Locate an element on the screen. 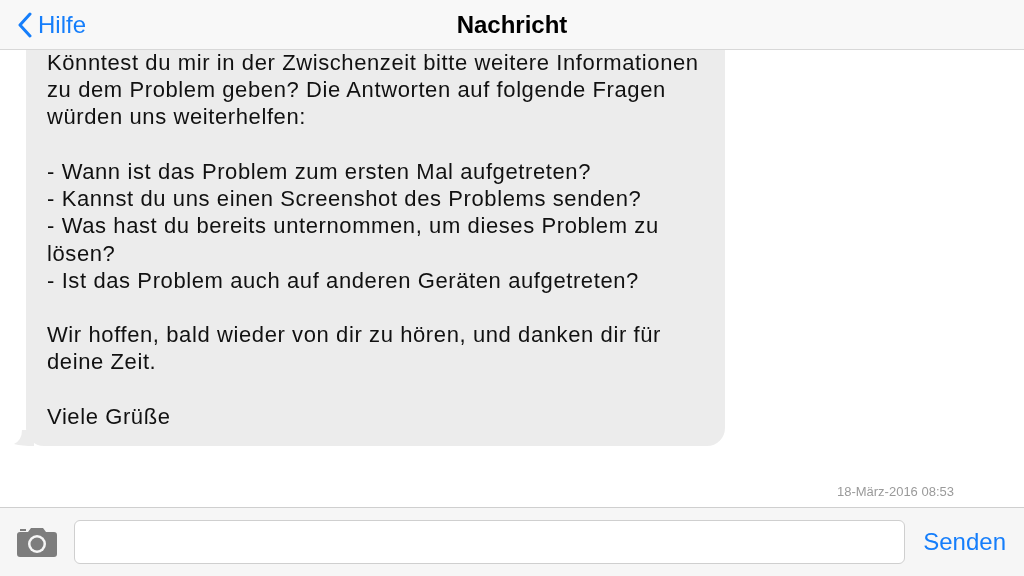  back-button: Hilfe is located at coordinates (43, 24).